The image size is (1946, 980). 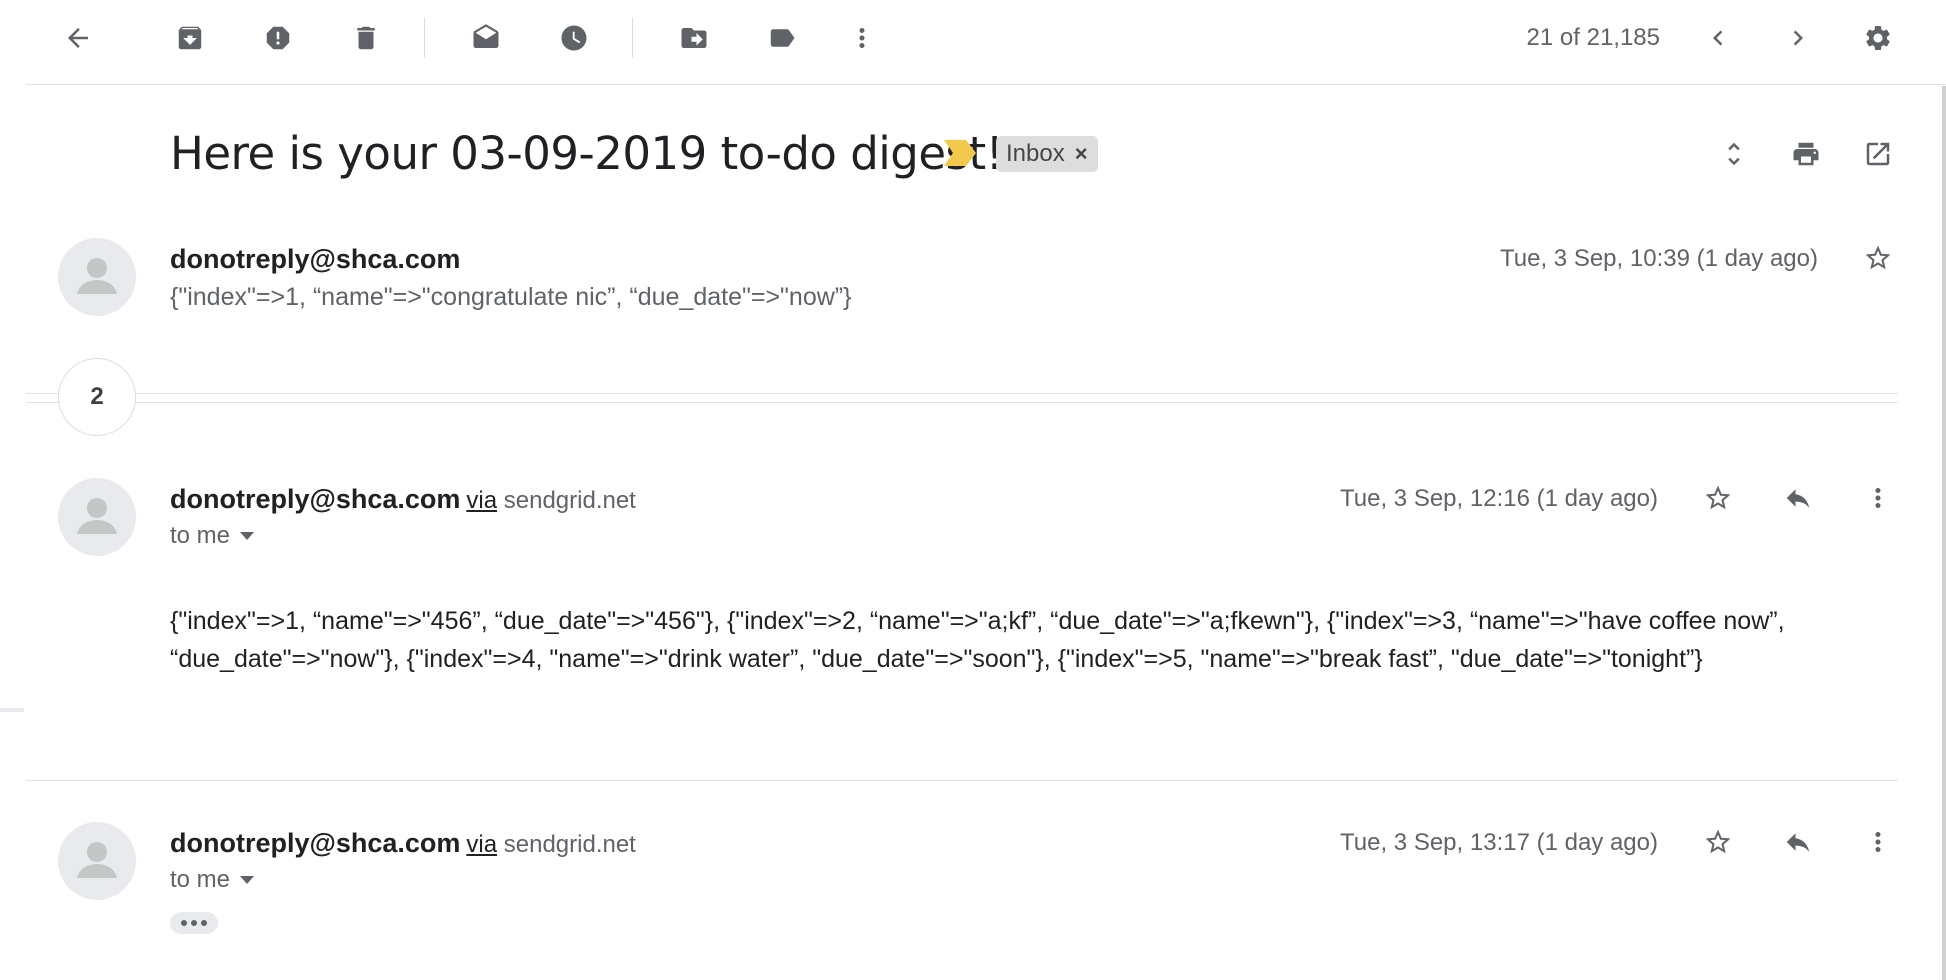 I want to click on label-button, so click(x=782, y=38).